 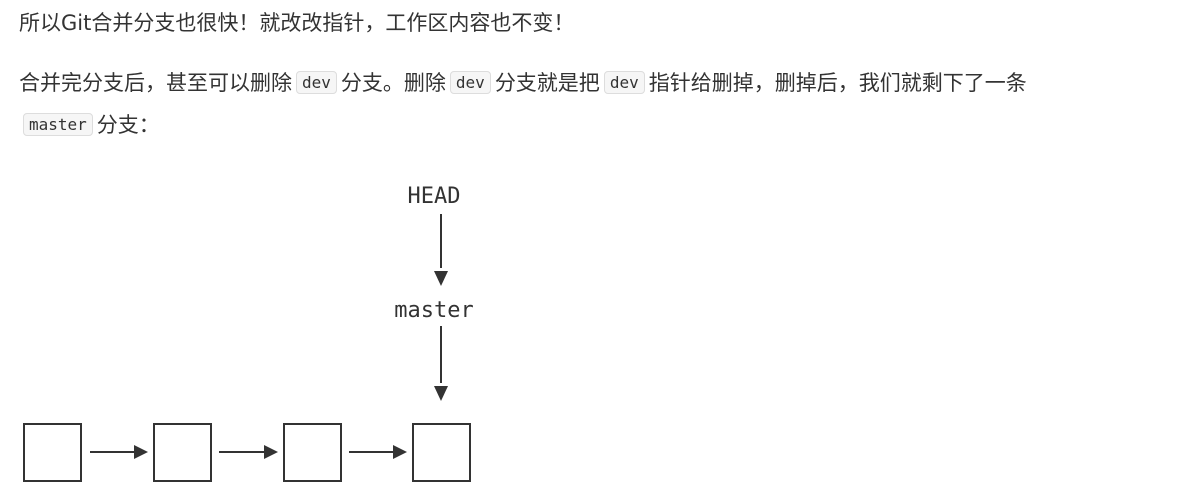 What do you see at coordinates (547, 83) in the screenshot?
I see `paragraph-text-3: 分支就是把` at bounding box center [547, 83].